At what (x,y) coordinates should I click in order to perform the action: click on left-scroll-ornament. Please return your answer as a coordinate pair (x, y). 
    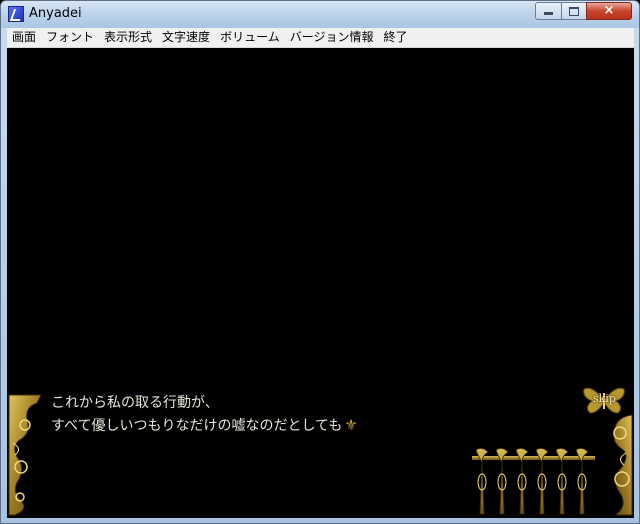
    Looking at the image, I should click on (25, 455).